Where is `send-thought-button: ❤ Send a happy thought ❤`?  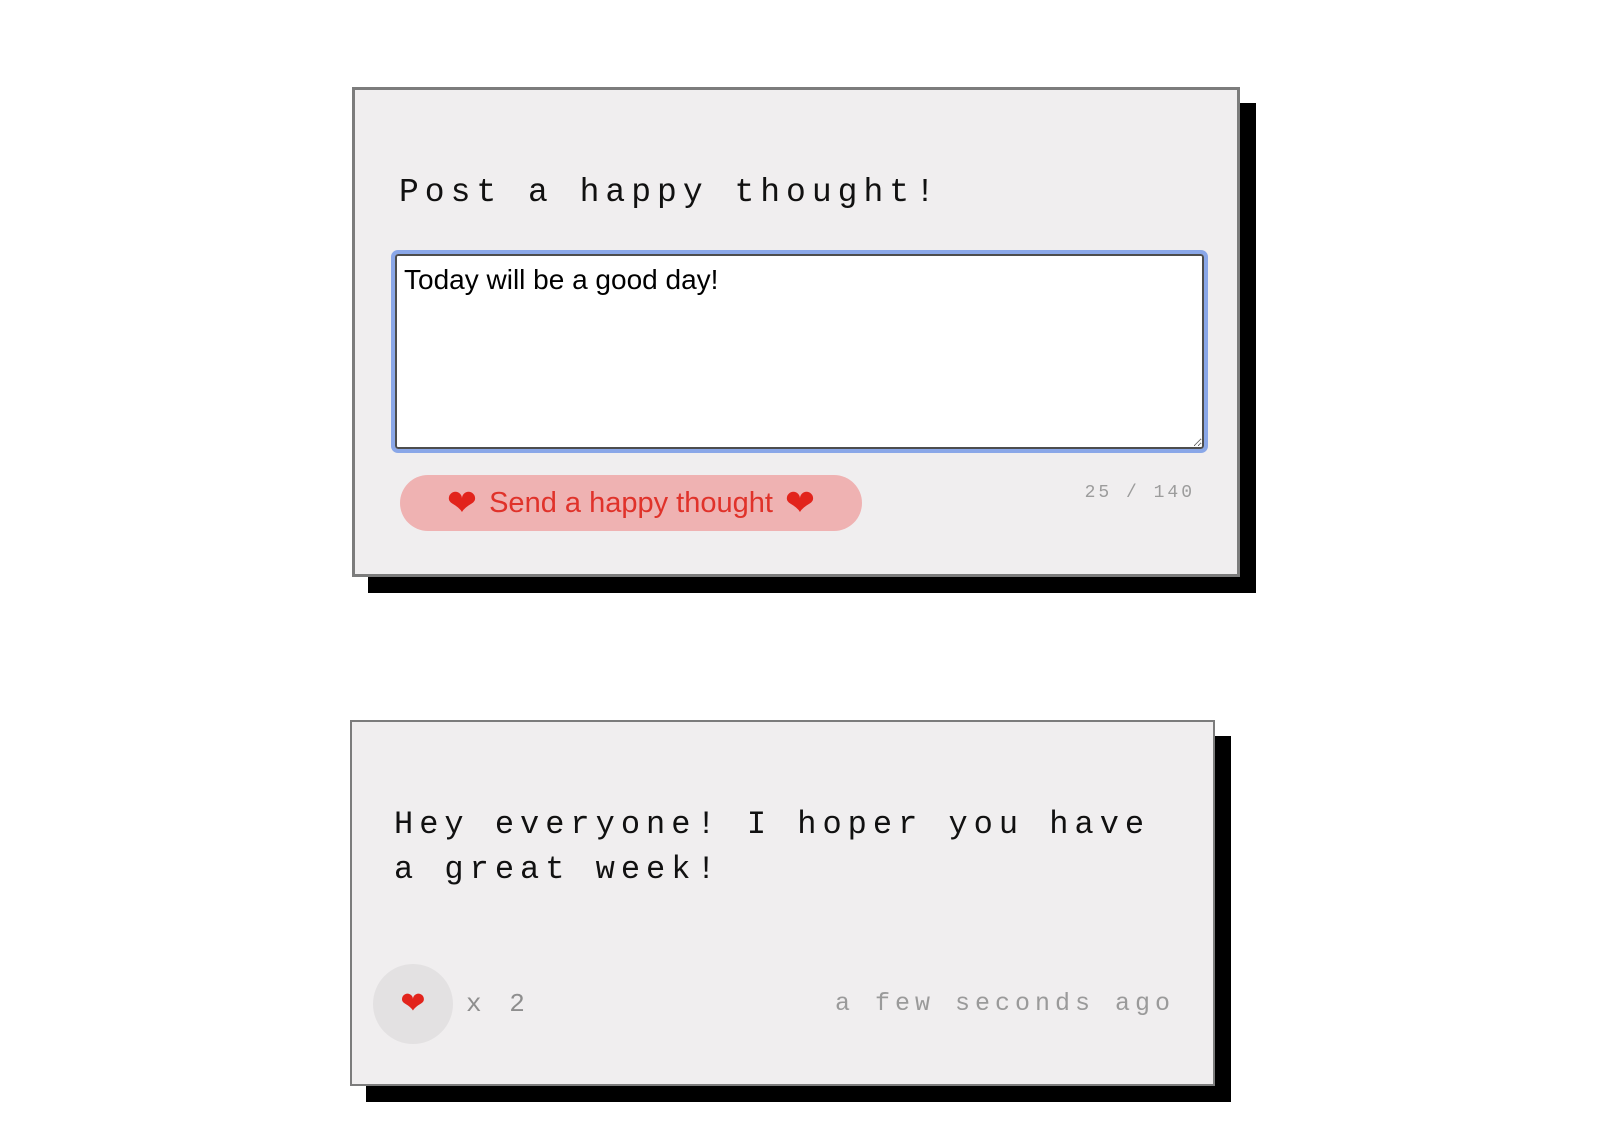 send-thought-button: ❤ Send a happy thought ❤ is located at coordinates (631, 503).